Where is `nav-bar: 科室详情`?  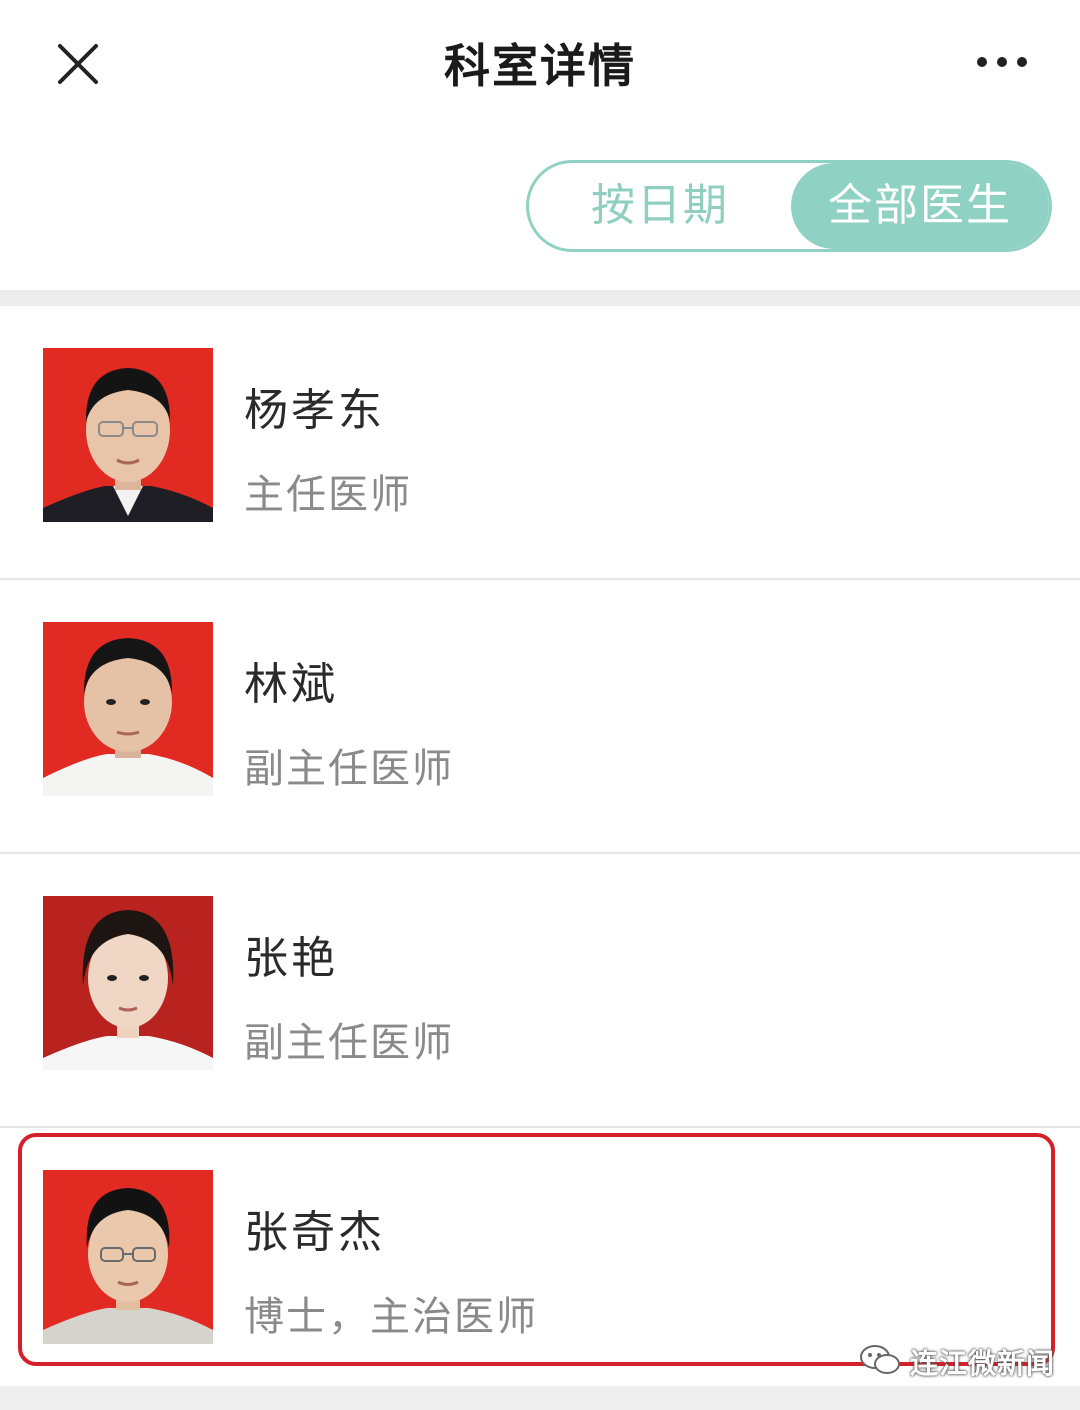
nav-bar: 科室详情 is located at coordinates (540, 62).